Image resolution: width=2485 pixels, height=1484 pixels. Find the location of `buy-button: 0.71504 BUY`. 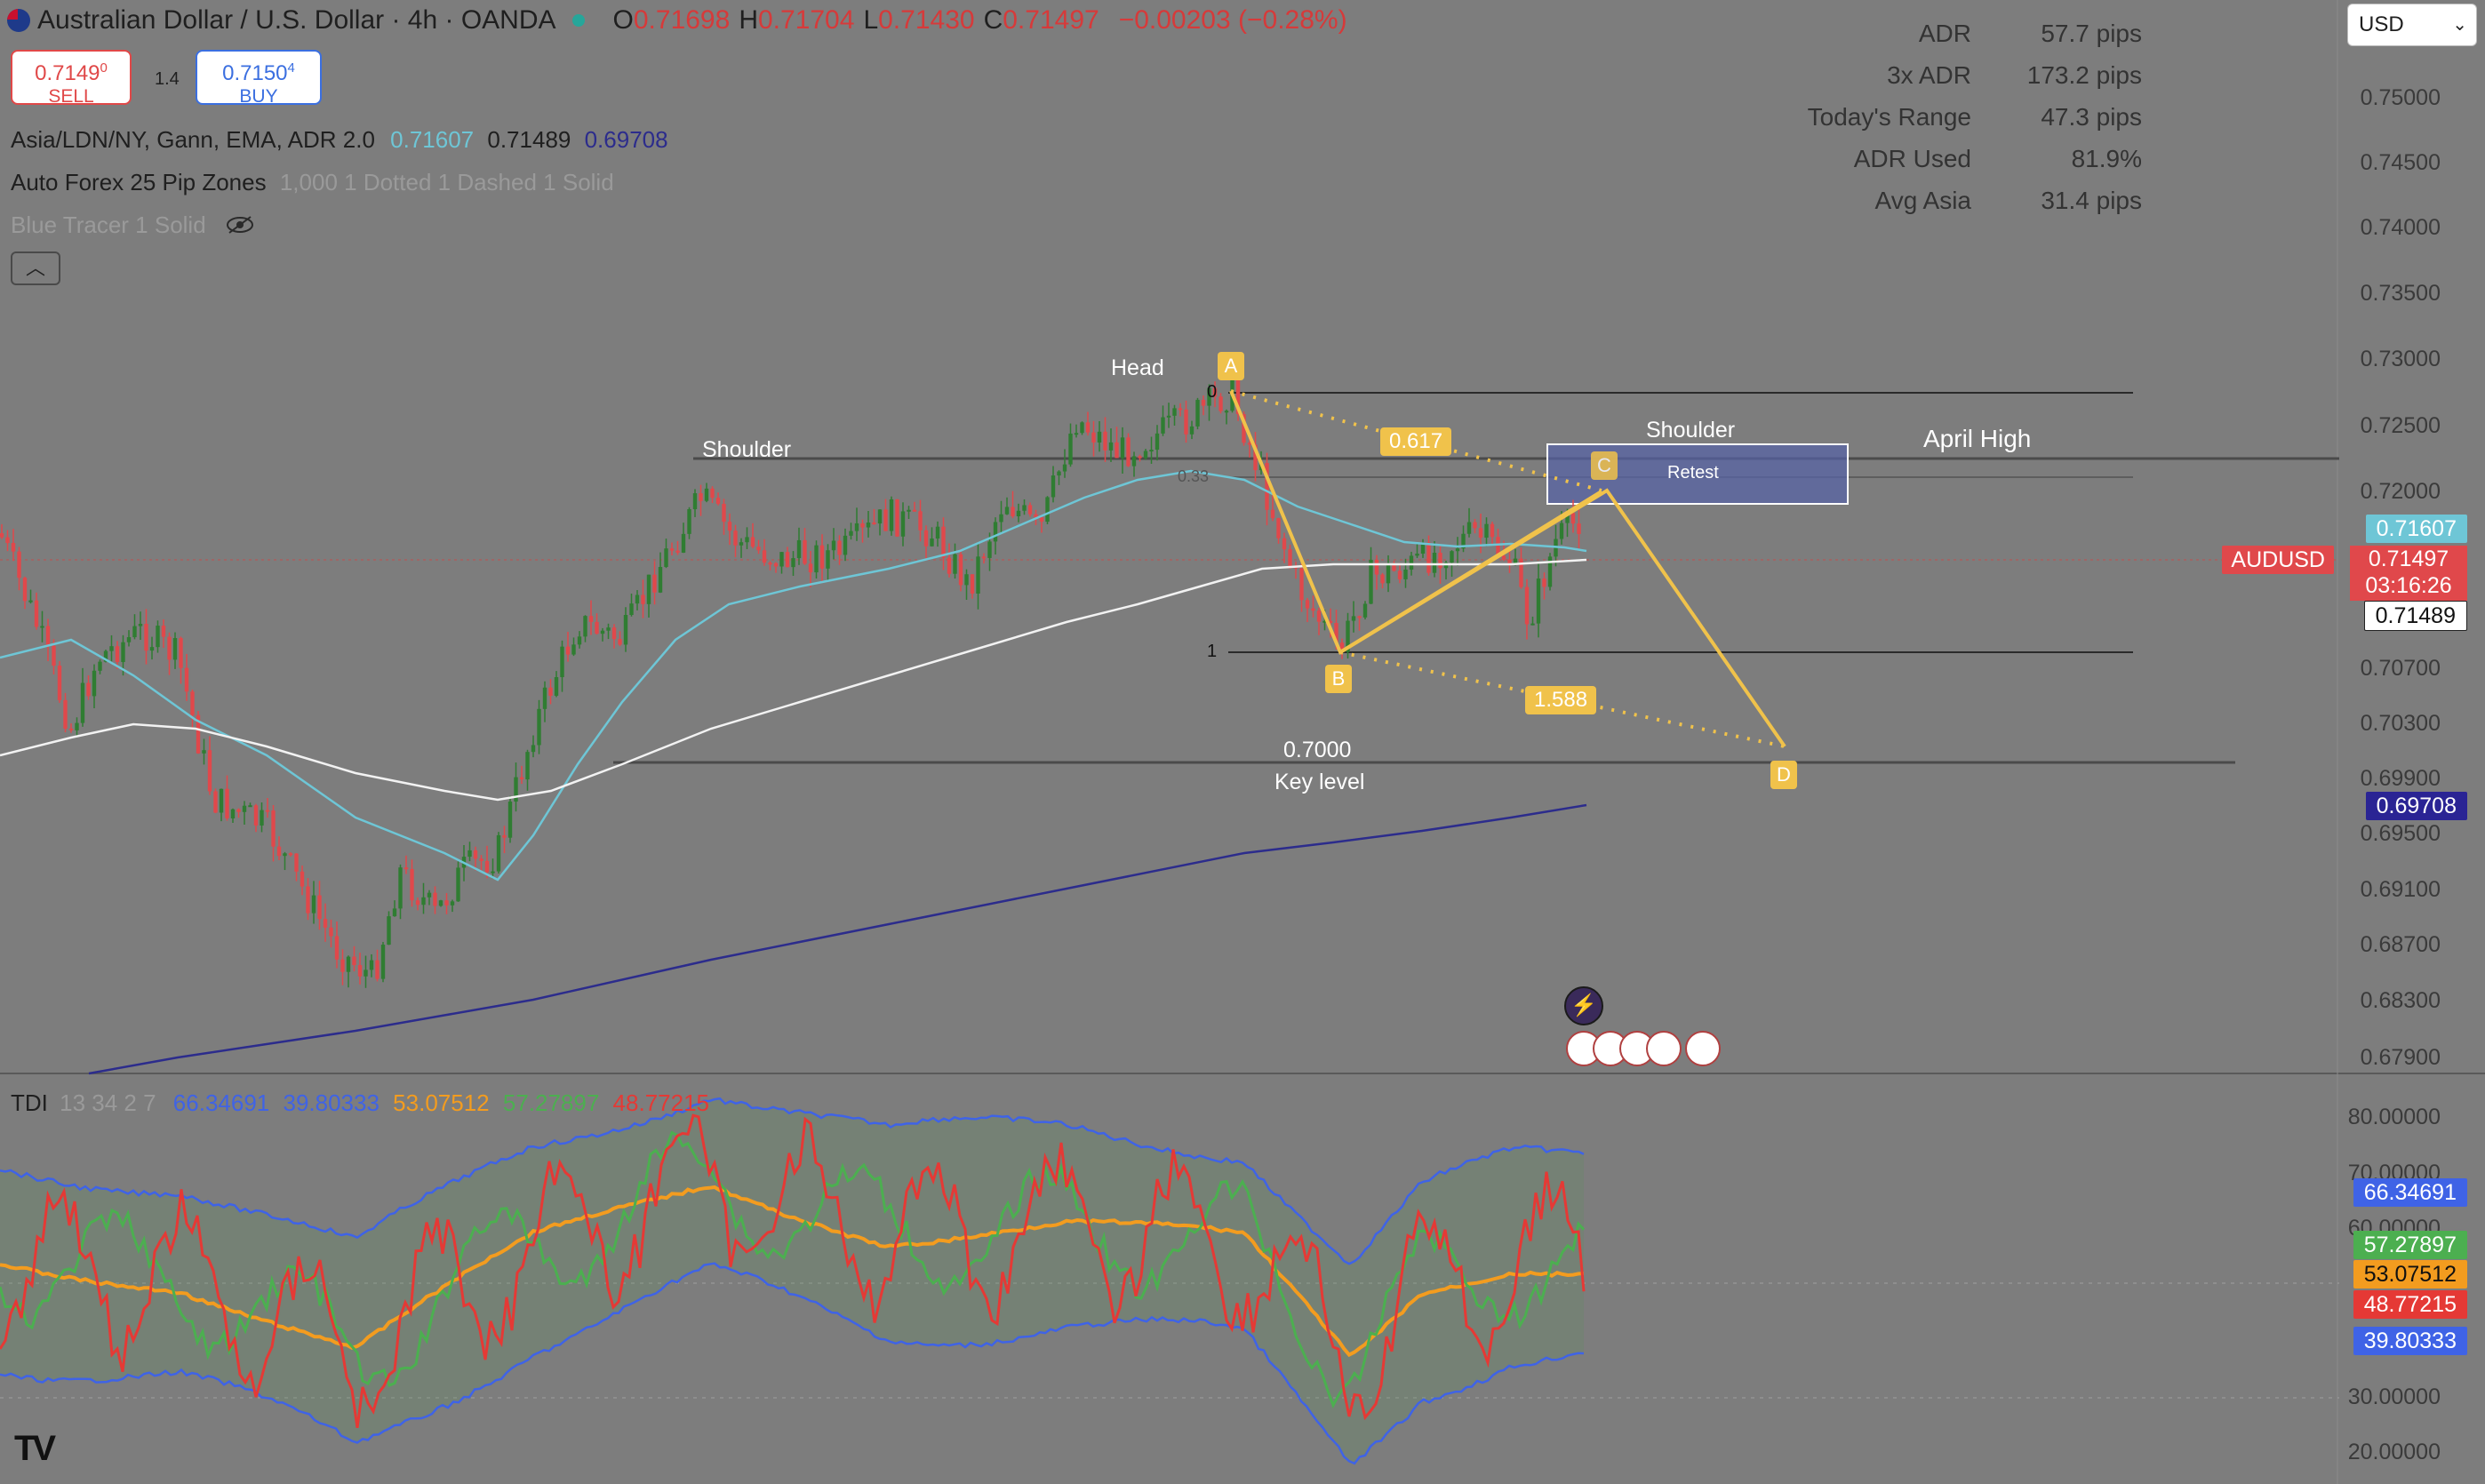

buy-button: 0.71504 BUY is located at coordinates (259, 78).